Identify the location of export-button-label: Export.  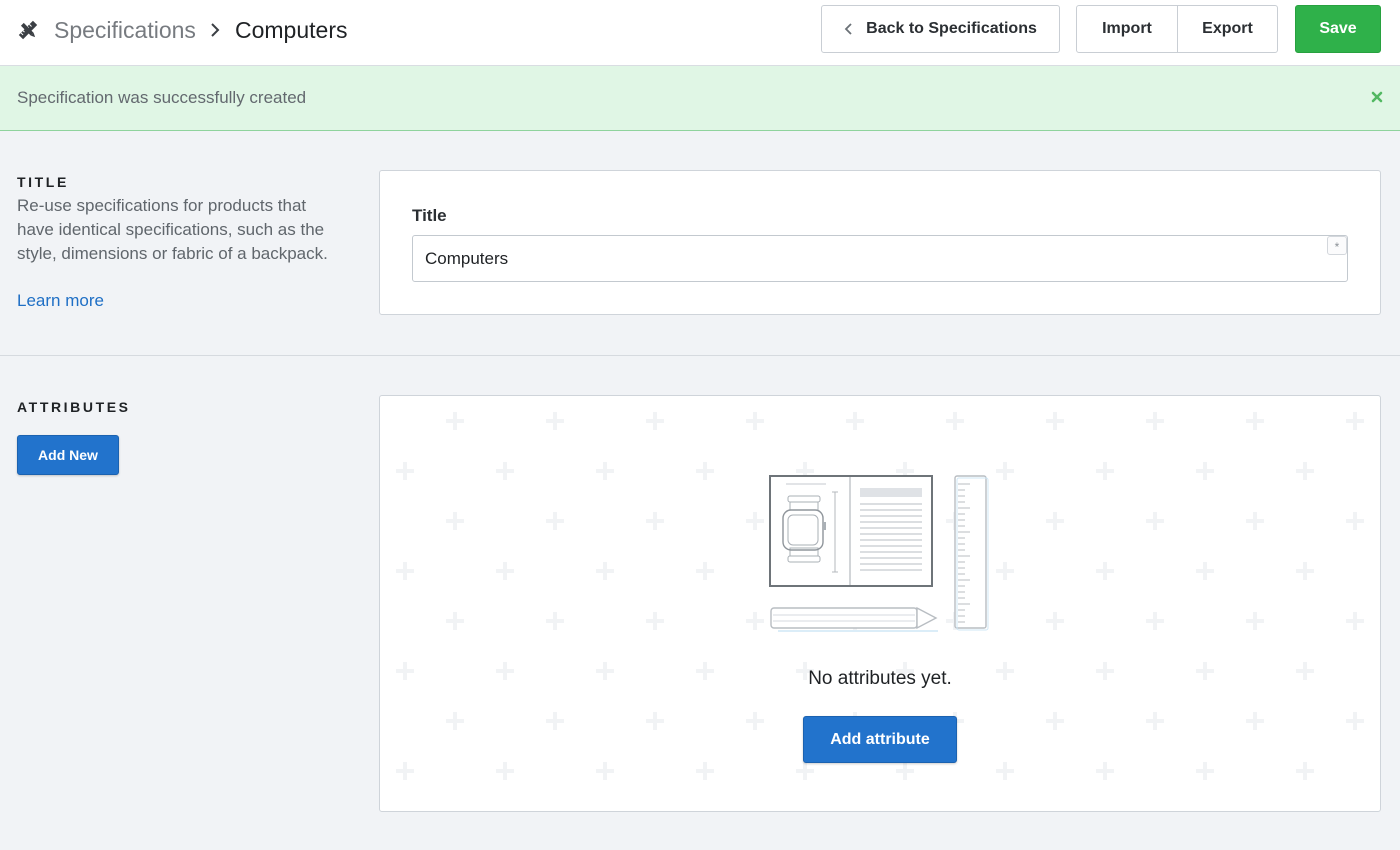
(1227, 28).